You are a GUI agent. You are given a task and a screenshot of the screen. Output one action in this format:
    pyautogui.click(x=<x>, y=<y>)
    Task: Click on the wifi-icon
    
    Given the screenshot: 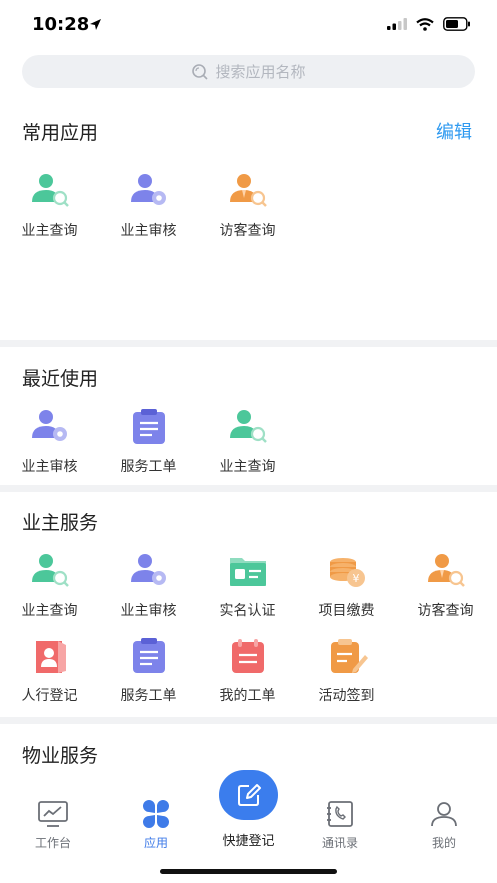 What is the action you would take?
    pyautogui.click(x=425, y=24)
    